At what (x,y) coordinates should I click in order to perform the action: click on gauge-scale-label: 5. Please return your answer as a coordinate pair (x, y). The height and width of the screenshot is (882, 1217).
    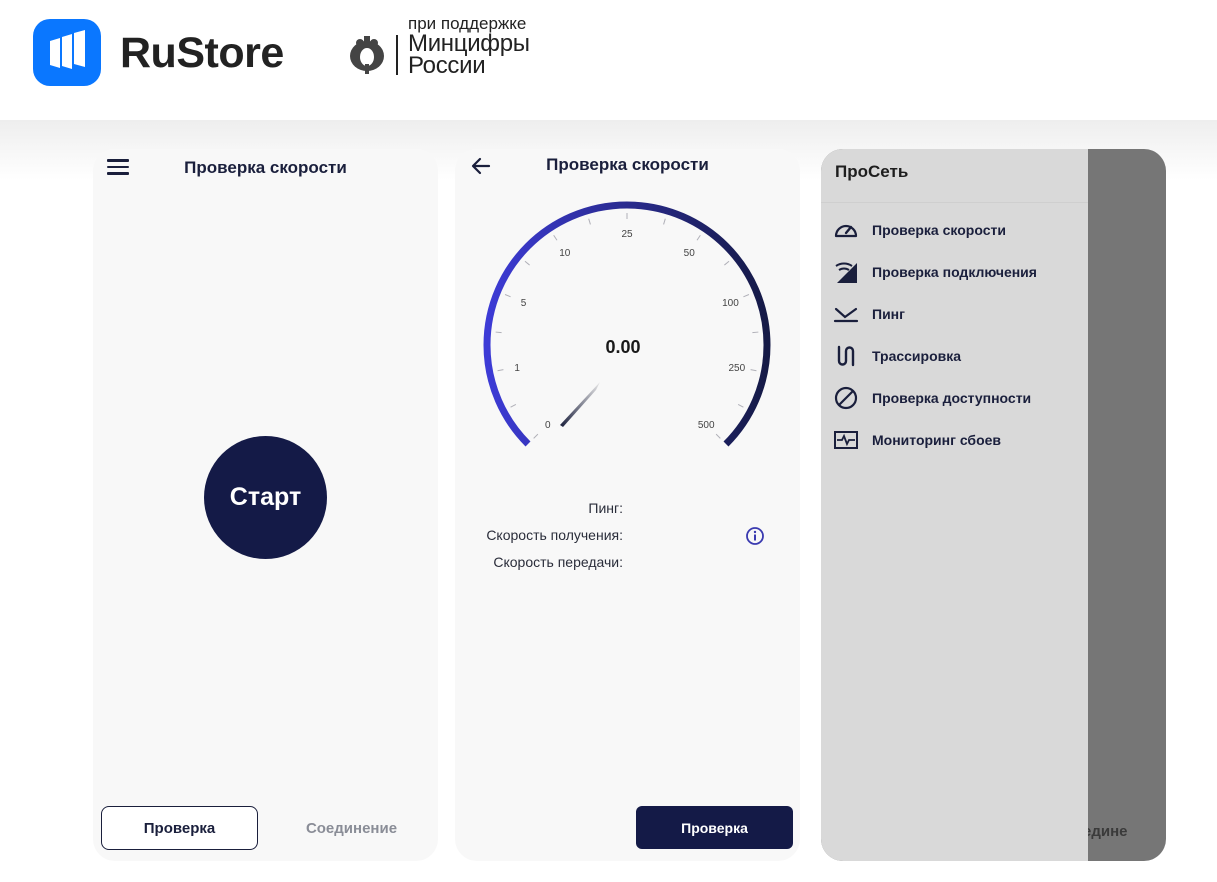
    Looking at the image, I should click on (524, 303).